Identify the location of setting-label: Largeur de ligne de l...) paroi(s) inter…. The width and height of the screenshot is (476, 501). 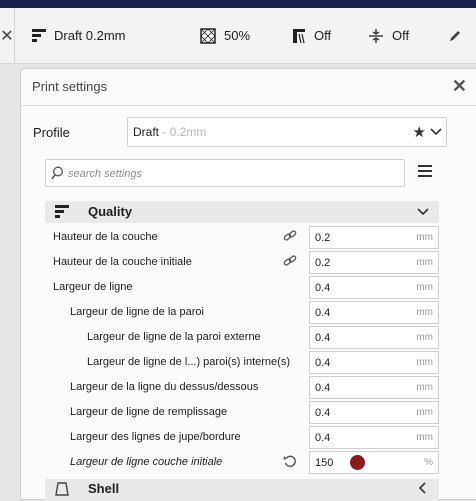
(188, 362).